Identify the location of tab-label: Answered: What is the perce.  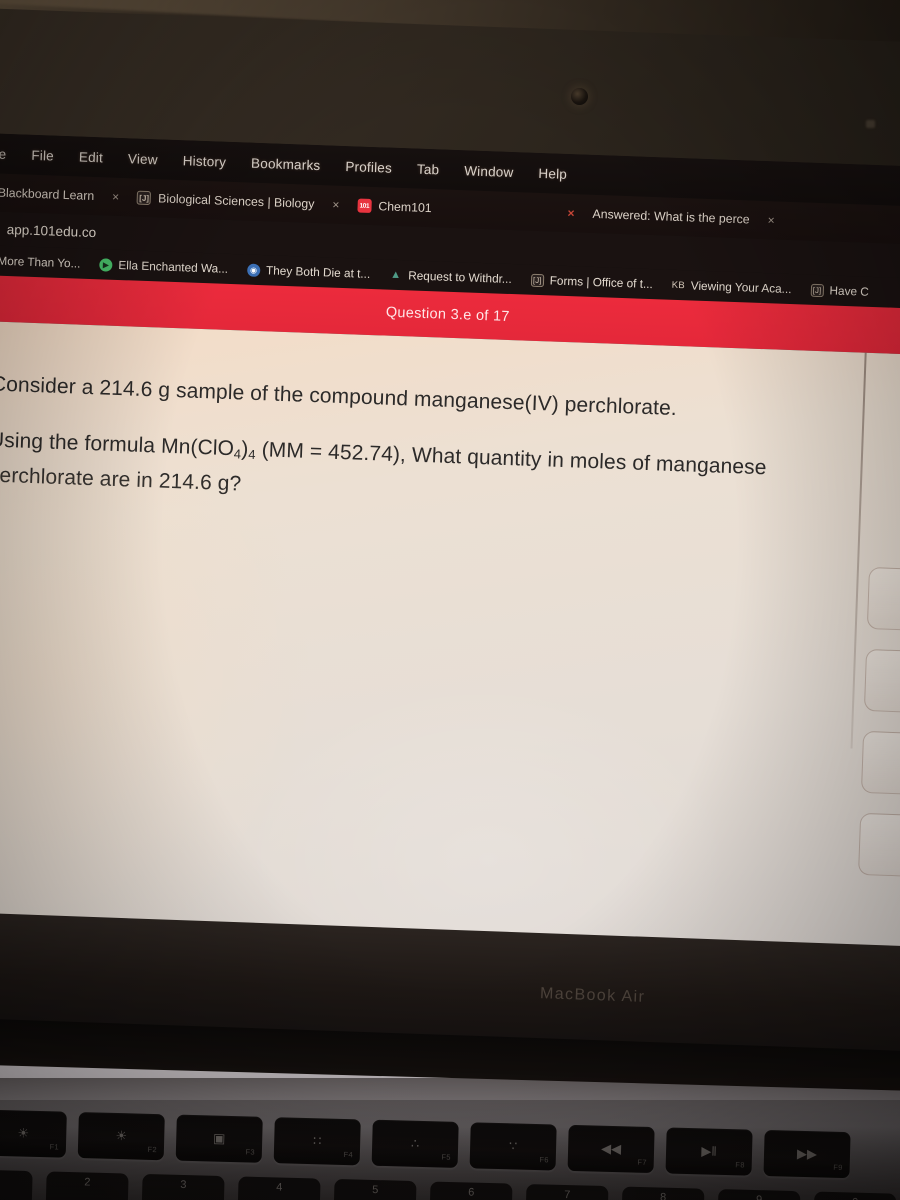
(671, 216).